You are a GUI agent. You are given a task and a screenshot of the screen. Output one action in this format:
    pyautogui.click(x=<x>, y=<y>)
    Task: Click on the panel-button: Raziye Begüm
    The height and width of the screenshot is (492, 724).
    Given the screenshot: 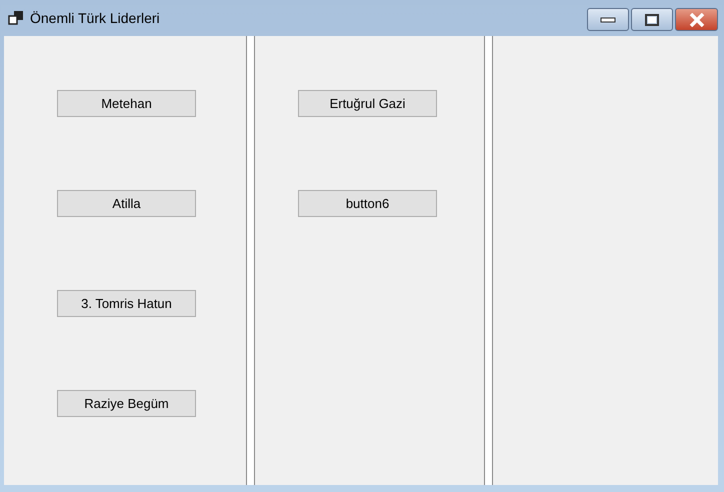 What is the action you would take?
    pyautogui.click(x=126, y=403)
    